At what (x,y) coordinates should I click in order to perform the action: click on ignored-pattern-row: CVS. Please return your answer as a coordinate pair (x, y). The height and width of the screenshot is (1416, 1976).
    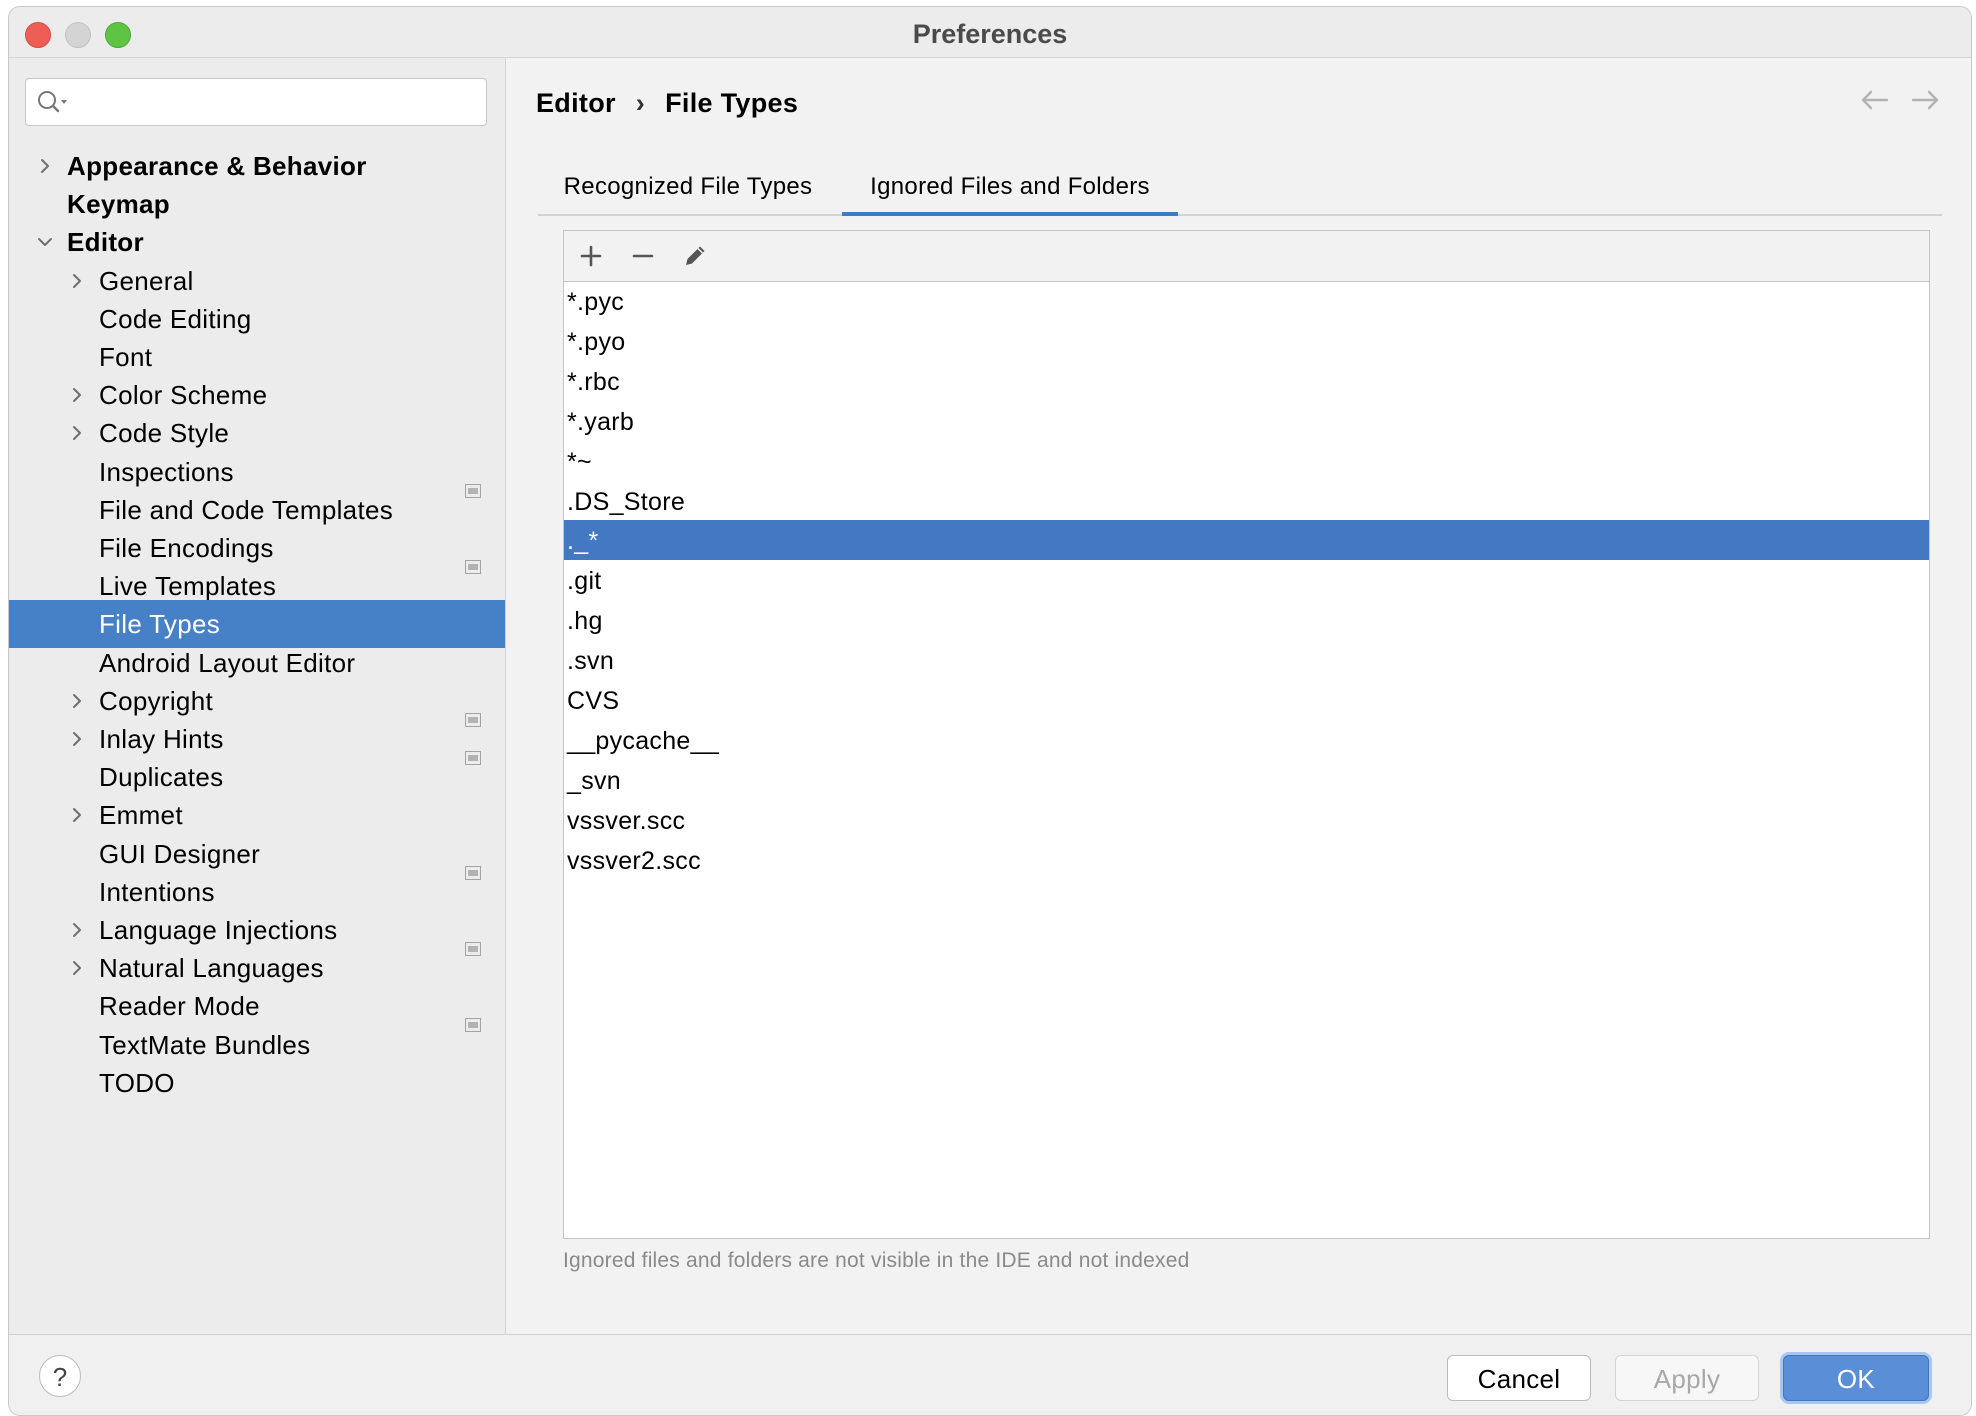
    Looking at the image, I should click on (1246, 700).